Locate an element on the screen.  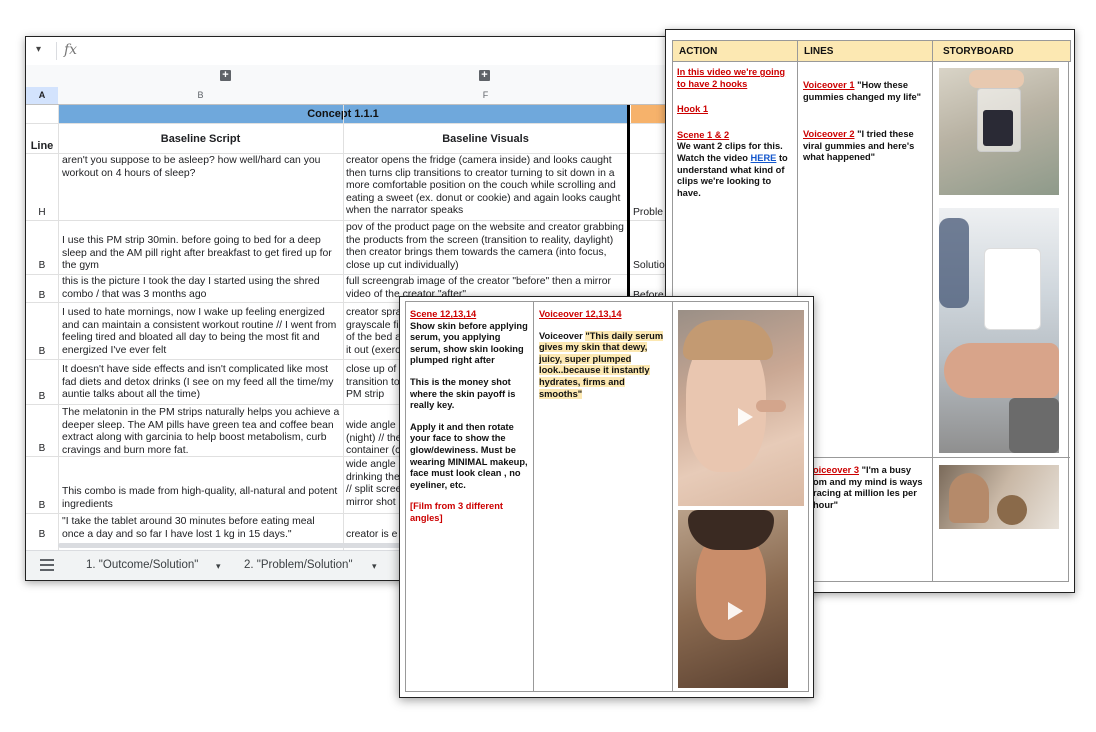
scene-label: Scene 12,13,14 is located at coordinates (443, 314).